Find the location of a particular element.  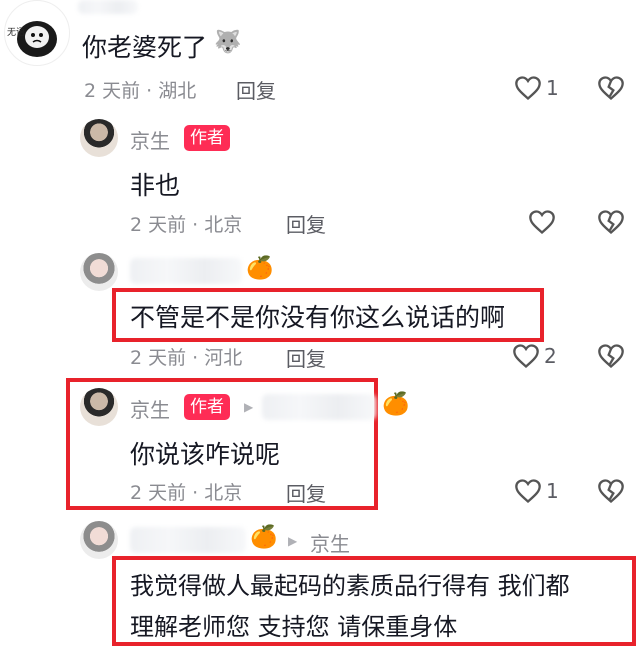

doge-emoji: 🐺 is located at coordinates (228, 42).